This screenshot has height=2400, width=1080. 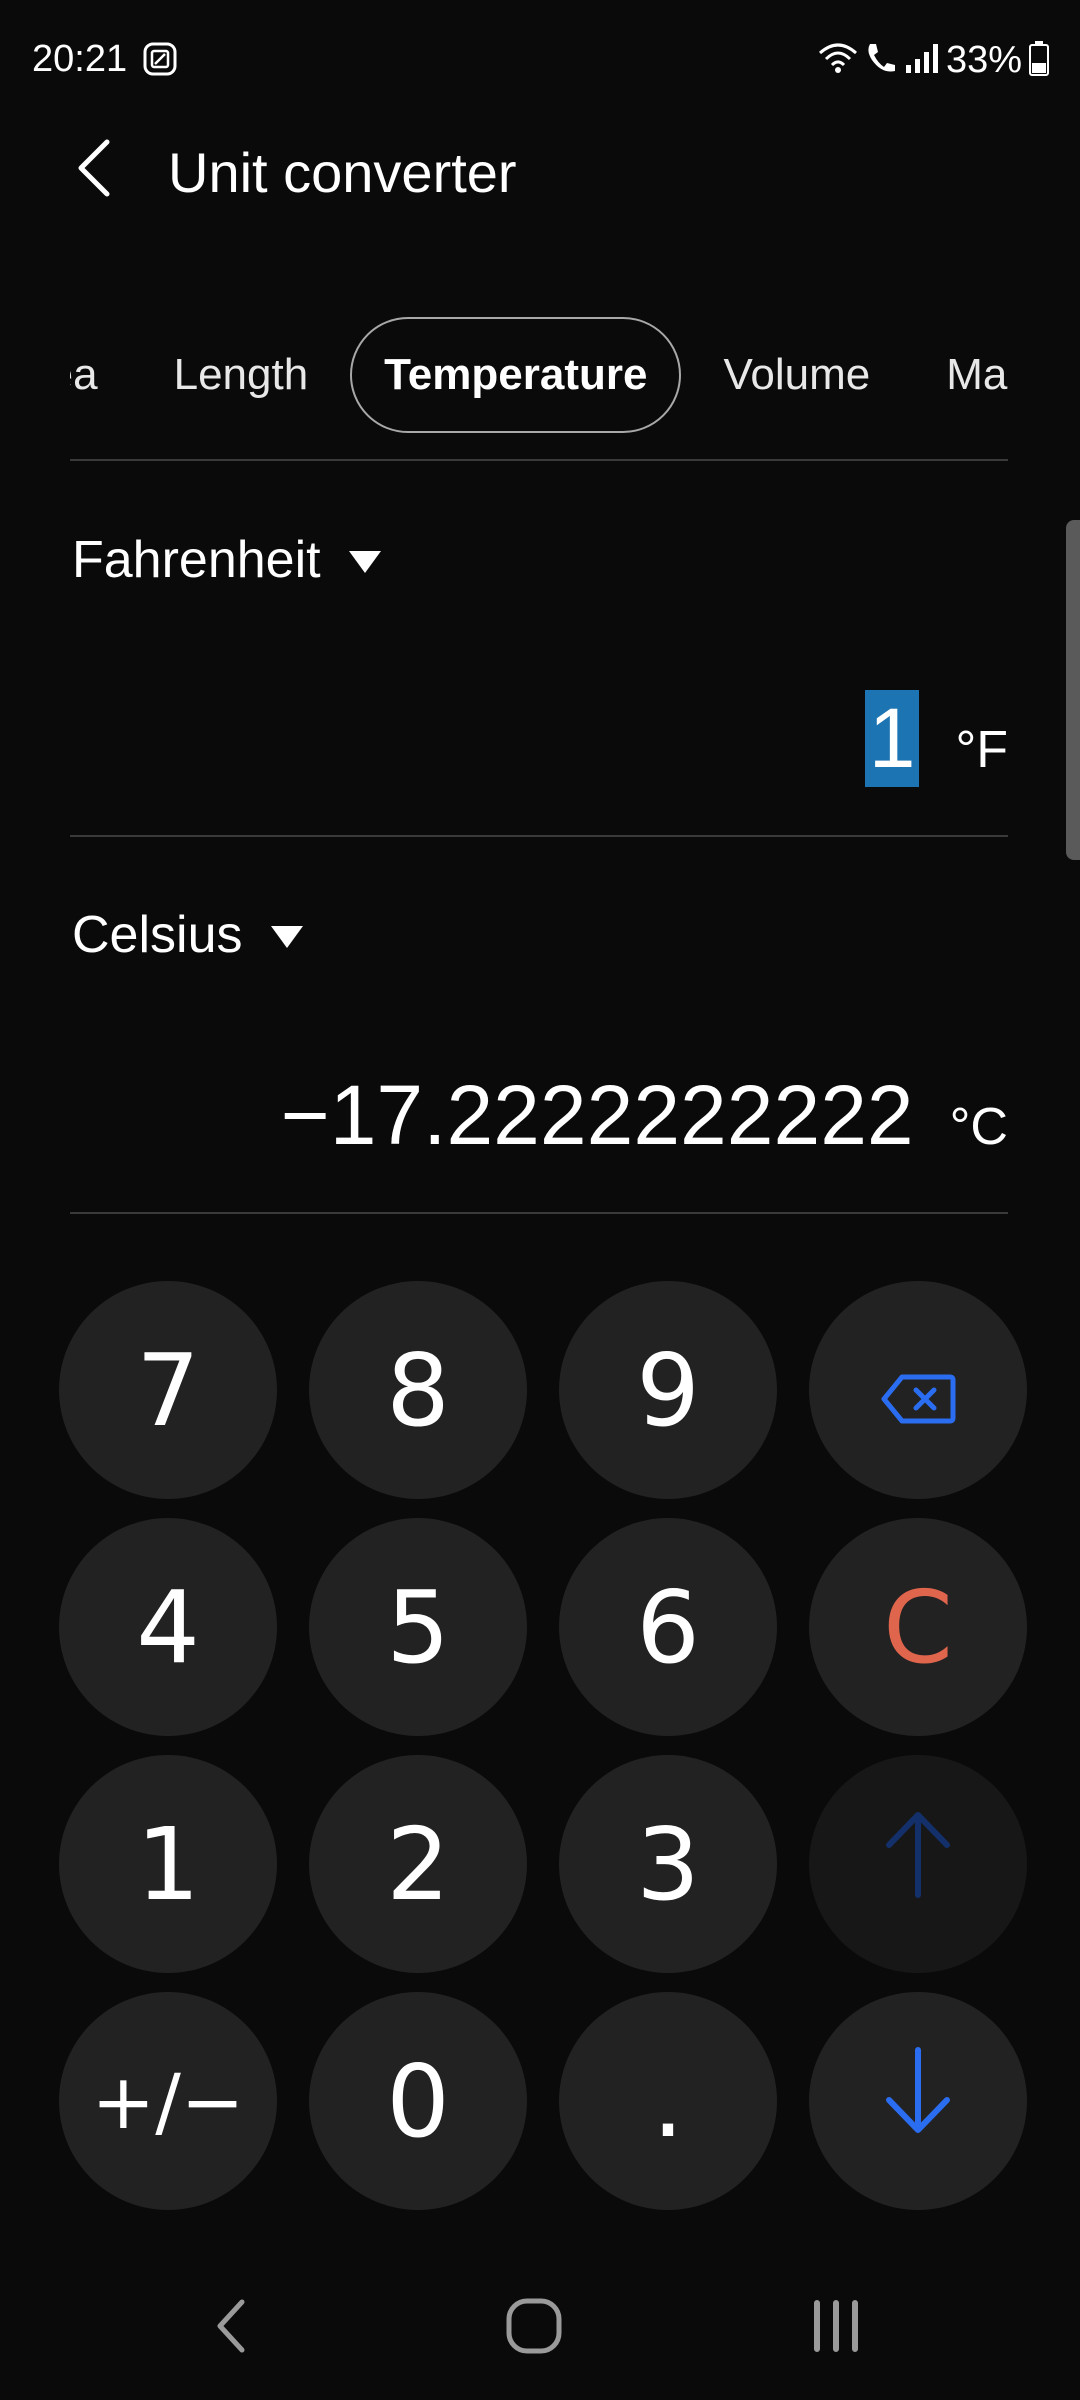 I want to click on arrow-down-icon, so click(x=918, y=2101).